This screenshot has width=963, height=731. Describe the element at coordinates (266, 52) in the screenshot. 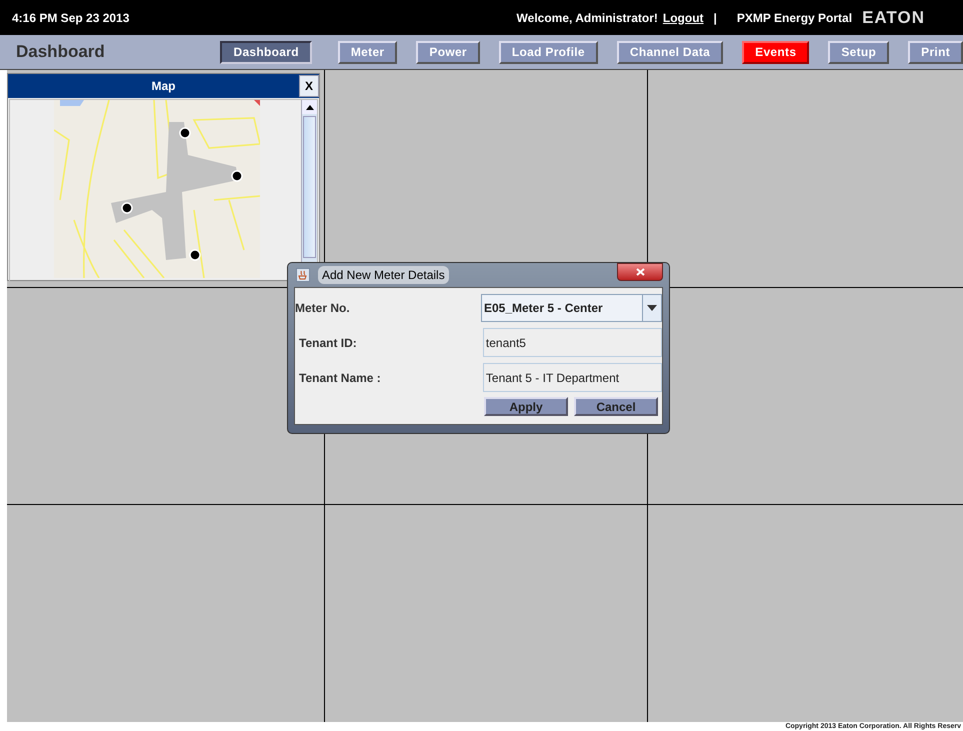

I see `nav-button: Dashboard` at that location.